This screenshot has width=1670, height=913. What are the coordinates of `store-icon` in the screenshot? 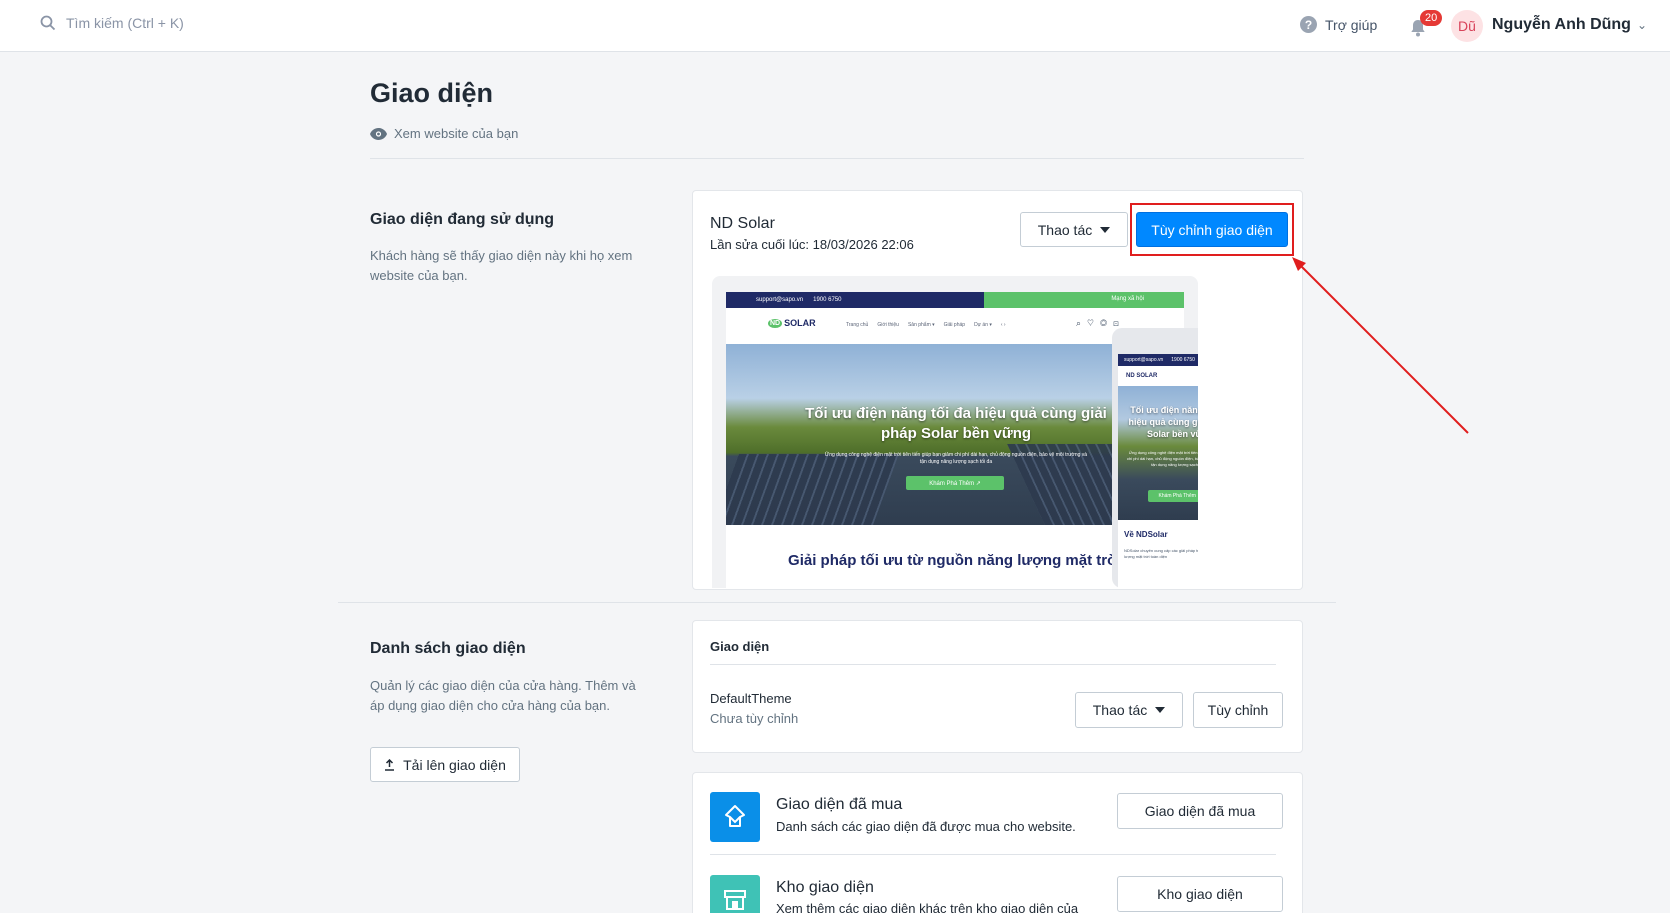 It's located at (735, 894).